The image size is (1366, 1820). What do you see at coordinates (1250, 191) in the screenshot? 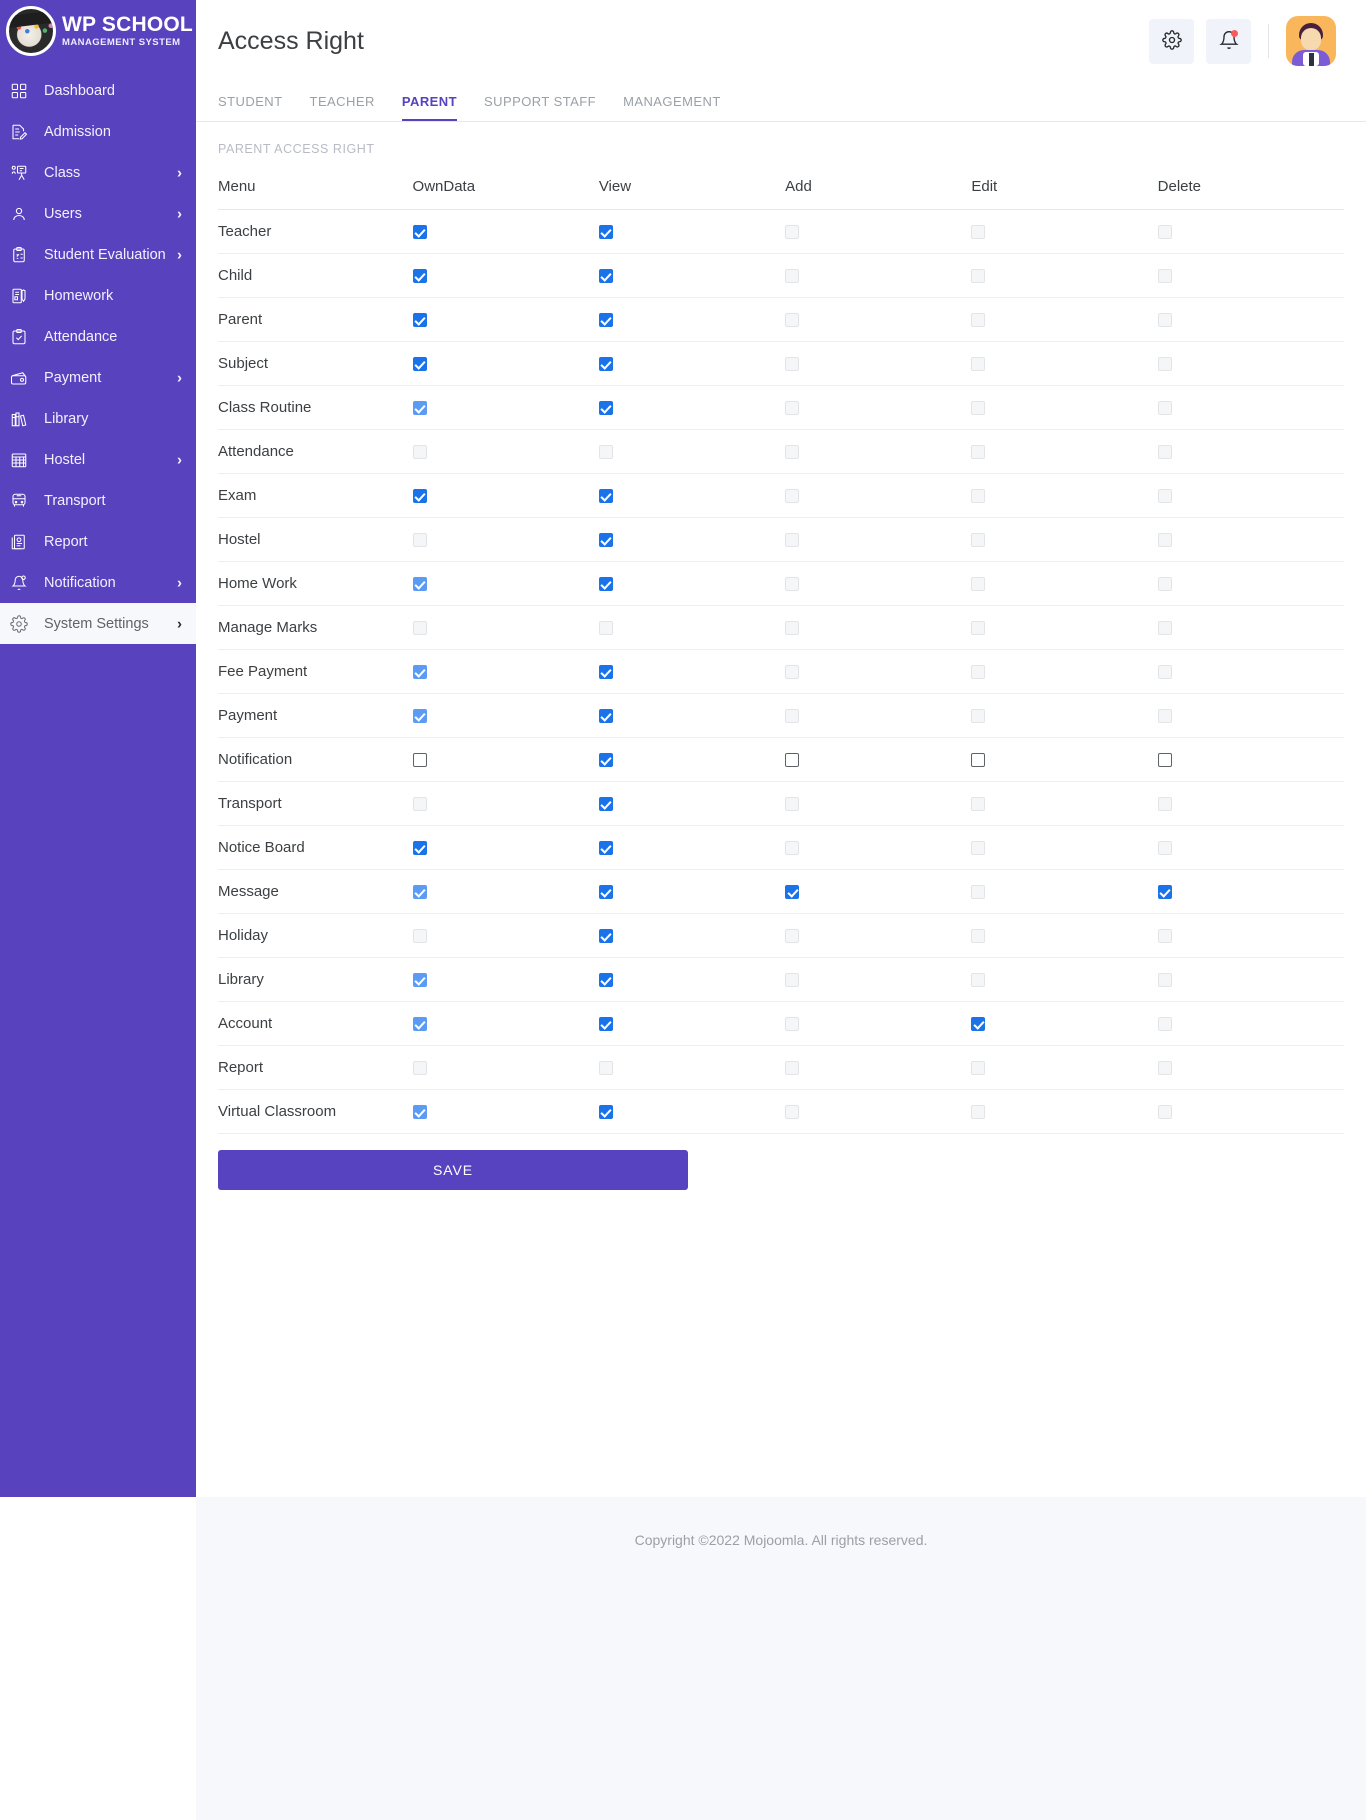
I see `column-header-delete: Delete` at bounding box center [1250, 191].